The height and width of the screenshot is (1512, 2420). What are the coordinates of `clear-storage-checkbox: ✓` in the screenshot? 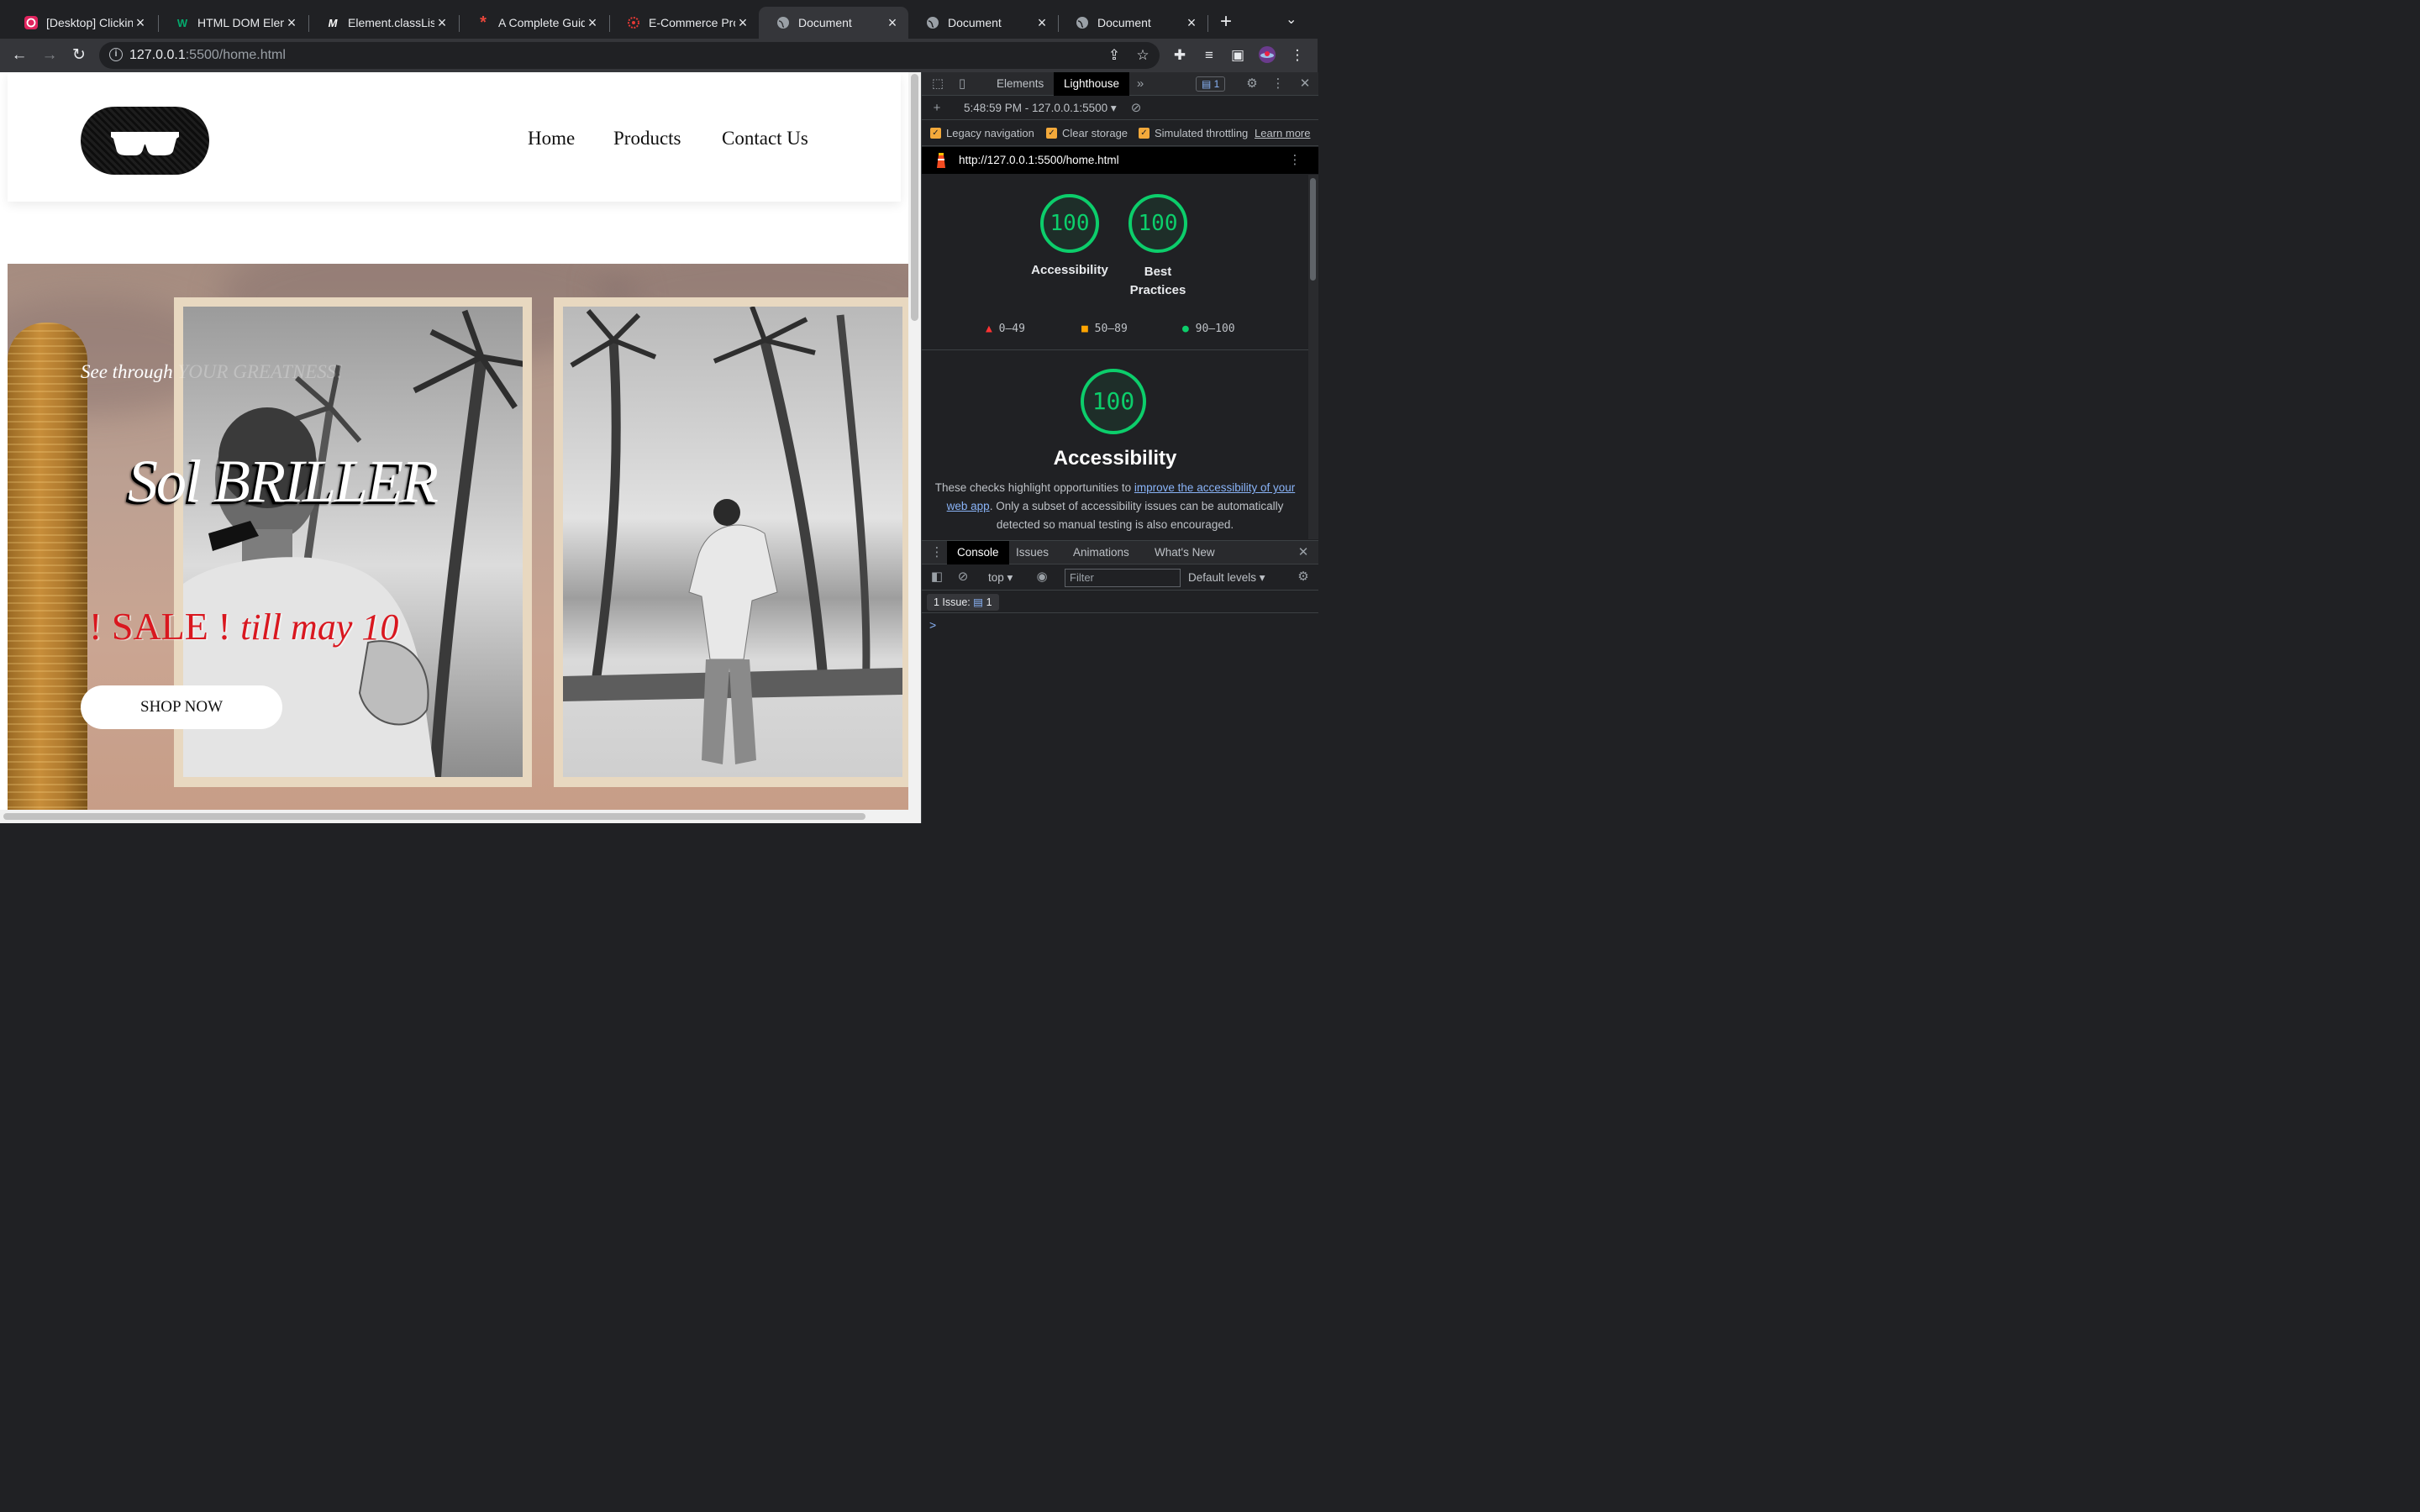 It's located at (1051, 133).